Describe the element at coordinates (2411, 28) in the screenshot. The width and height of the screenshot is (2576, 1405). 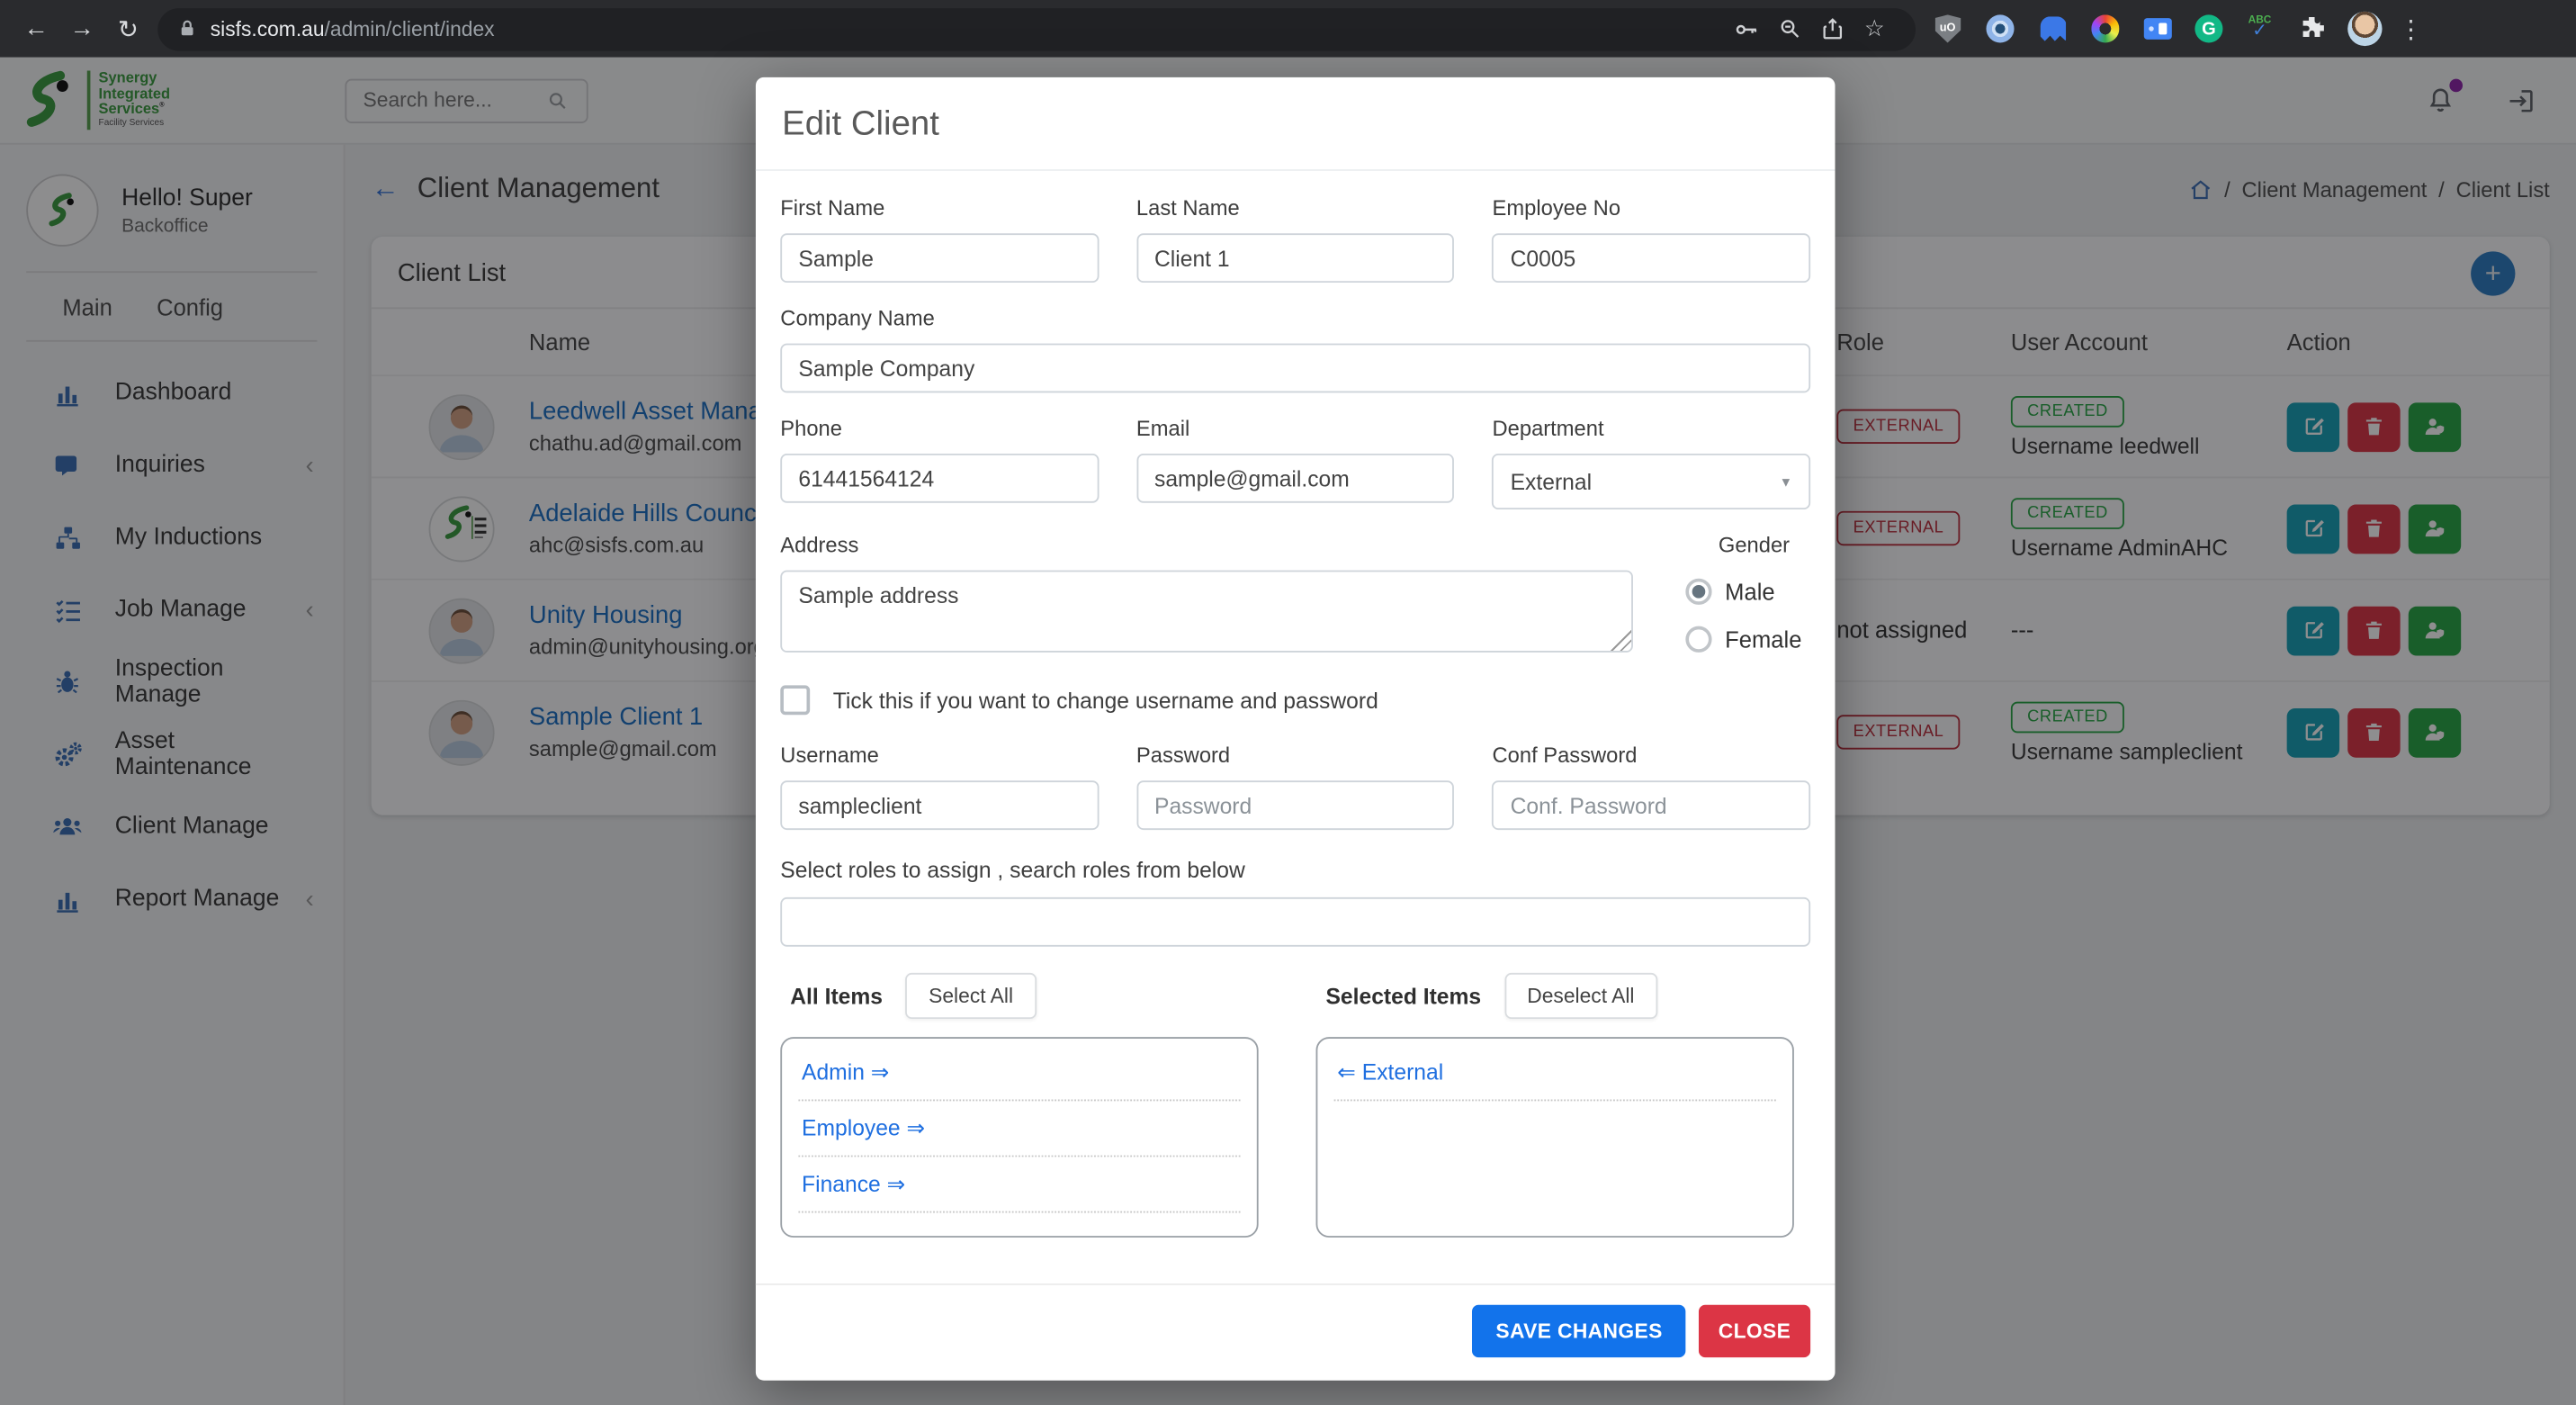
I see `browser-menu-icon: ⋮` at that location.